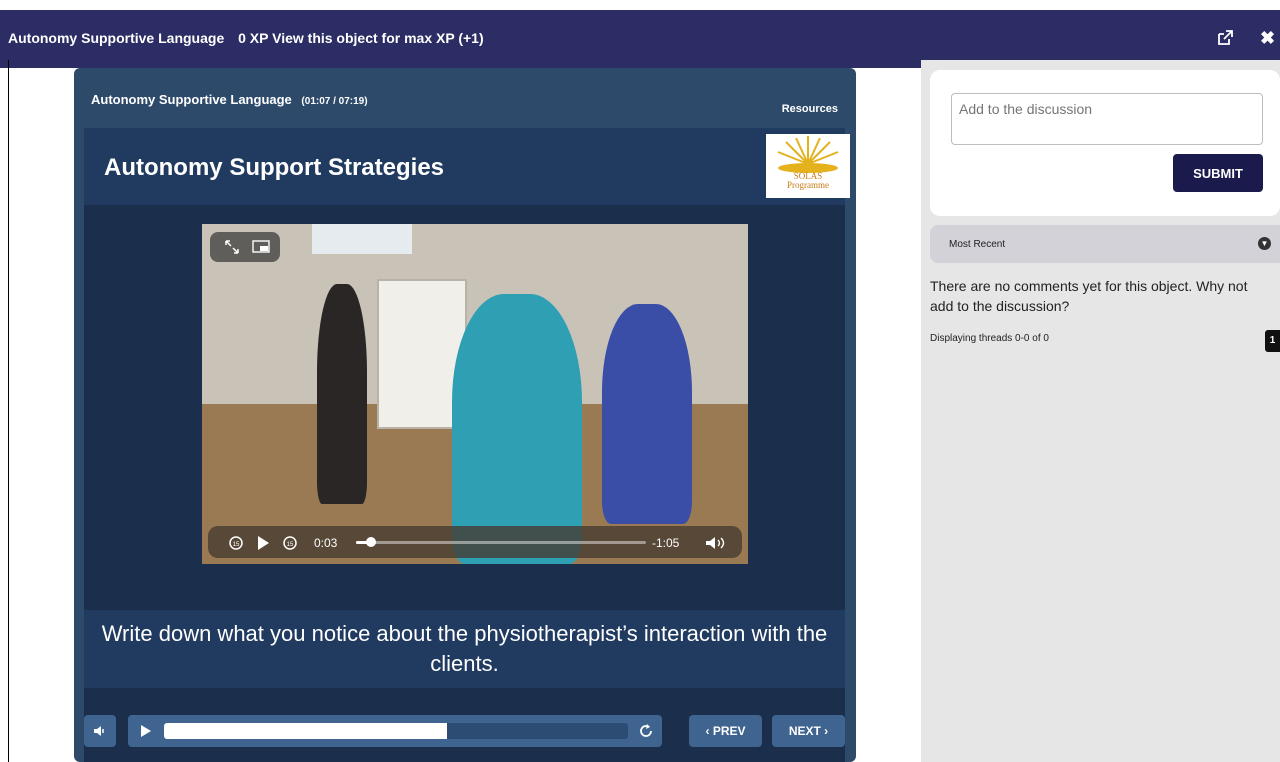  Describe the element at coordinates (1107, 119) in the screenshot. I see `comment-input` at that location.